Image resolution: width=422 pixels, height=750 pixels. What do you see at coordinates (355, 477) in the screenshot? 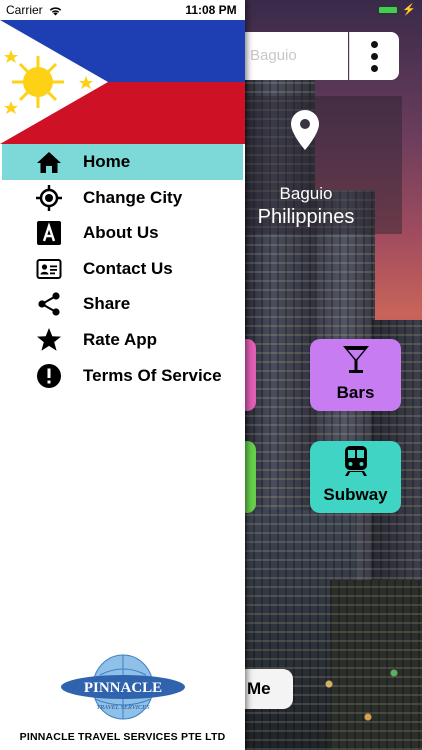
I see `subway-tile: Subway` at bounding box center [355, 477].